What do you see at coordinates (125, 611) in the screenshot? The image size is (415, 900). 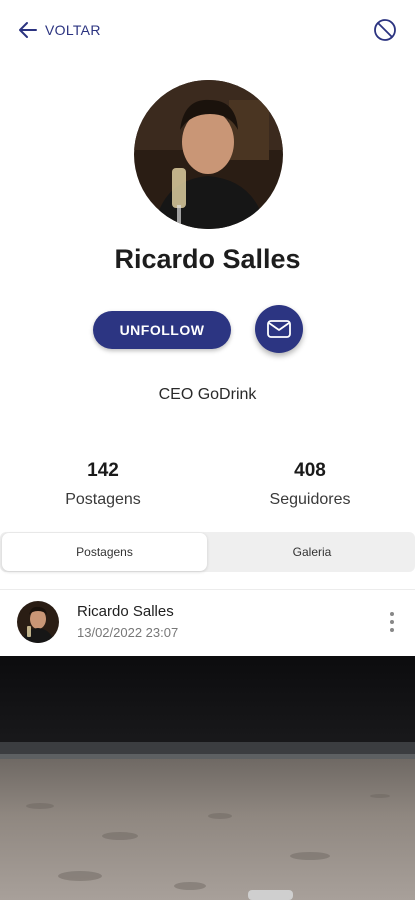 I see `post-author-name: Ricardo Salles` at bounding box center [125, 611].